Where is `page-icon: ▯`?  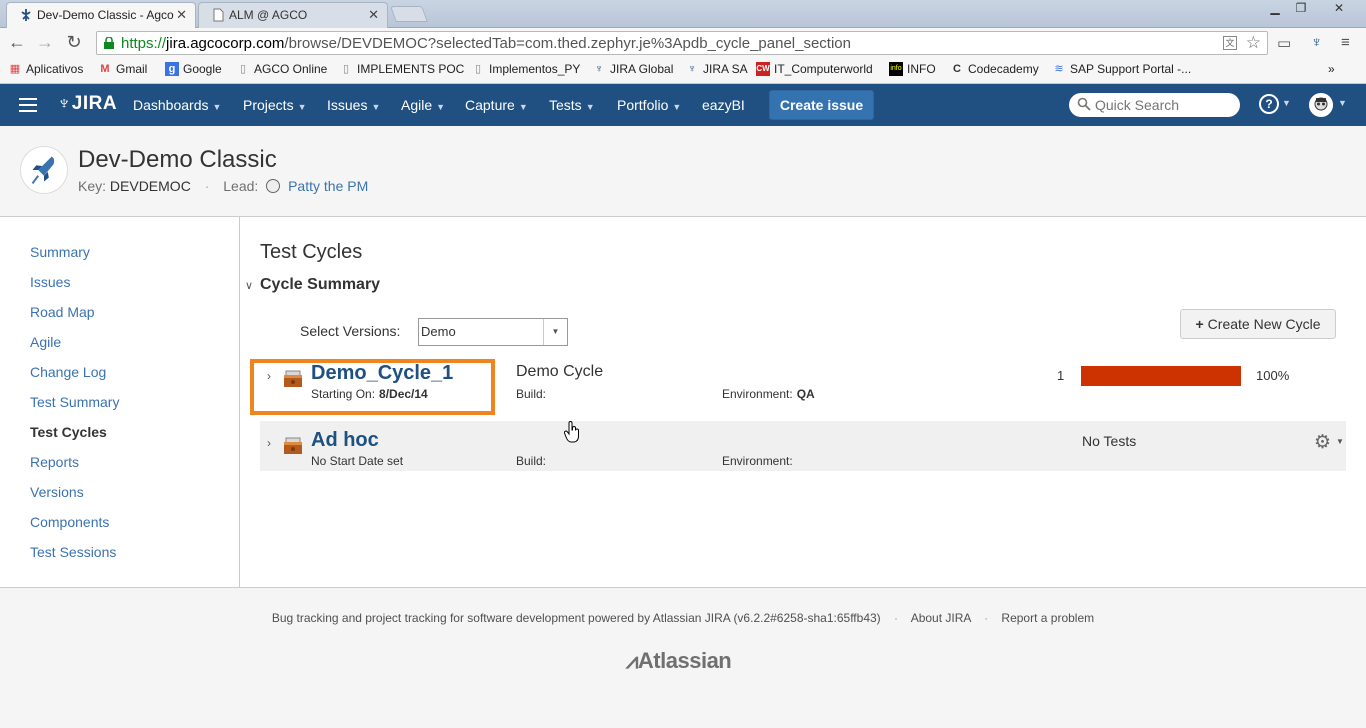
page-icon: ▯ is located at coordinates (478, 69).